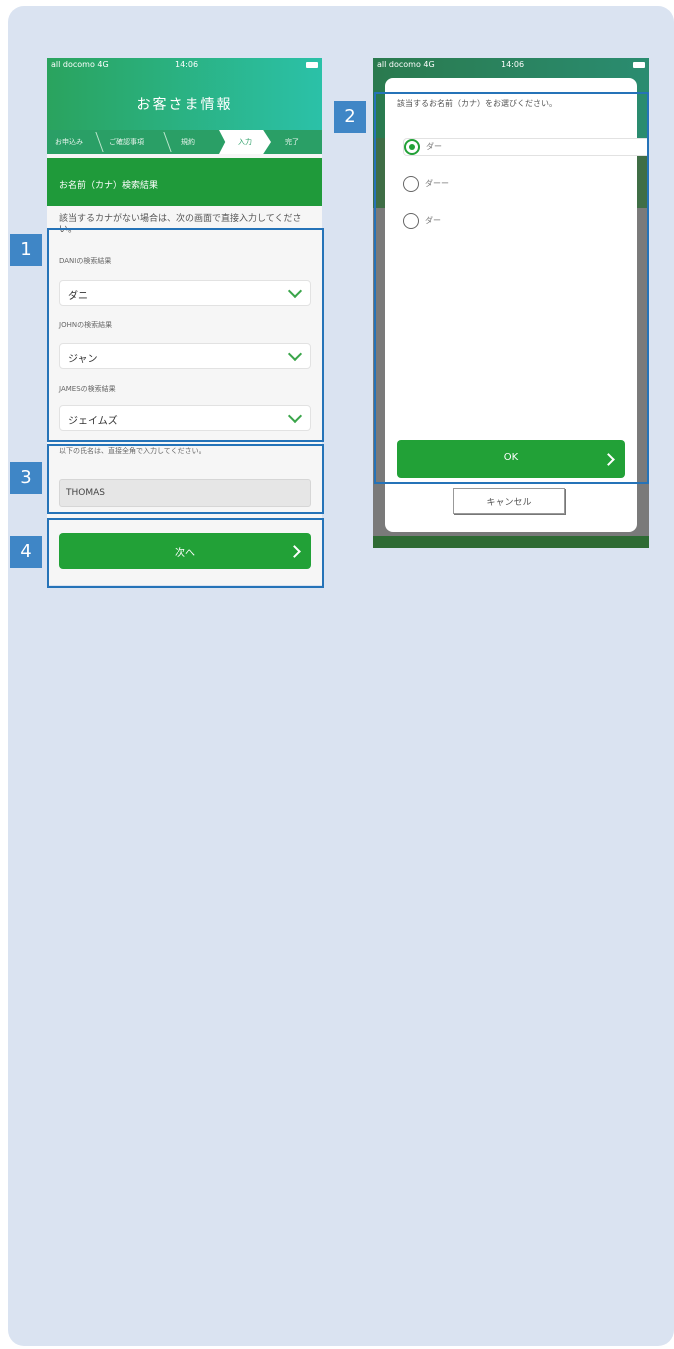 This screenshot has height=1349, width=674. What do you see at coordinates (188, 142) in the screenshot?
I see `step-3: 規約` at bounding box center [188, 142].